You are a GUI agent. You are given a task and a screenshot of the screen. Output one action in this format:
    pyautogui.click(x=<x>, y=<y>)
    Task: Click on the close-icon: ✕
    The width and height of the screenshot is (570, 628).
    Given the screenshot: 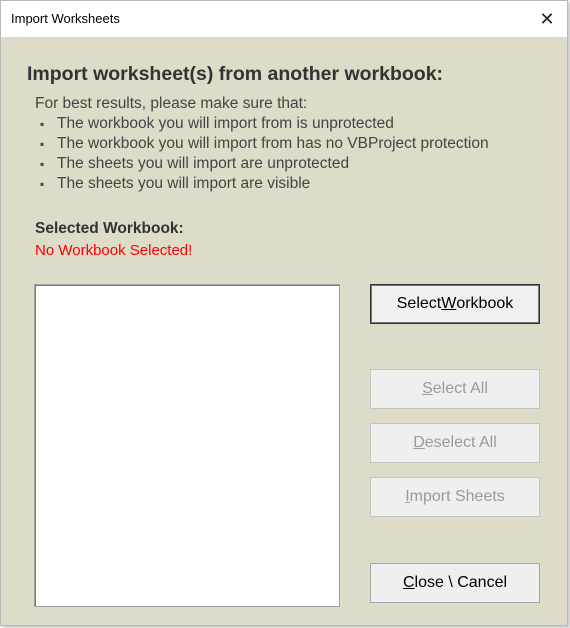 What is the action you would take?
    pyautogui.click(x=547, y=19)
    